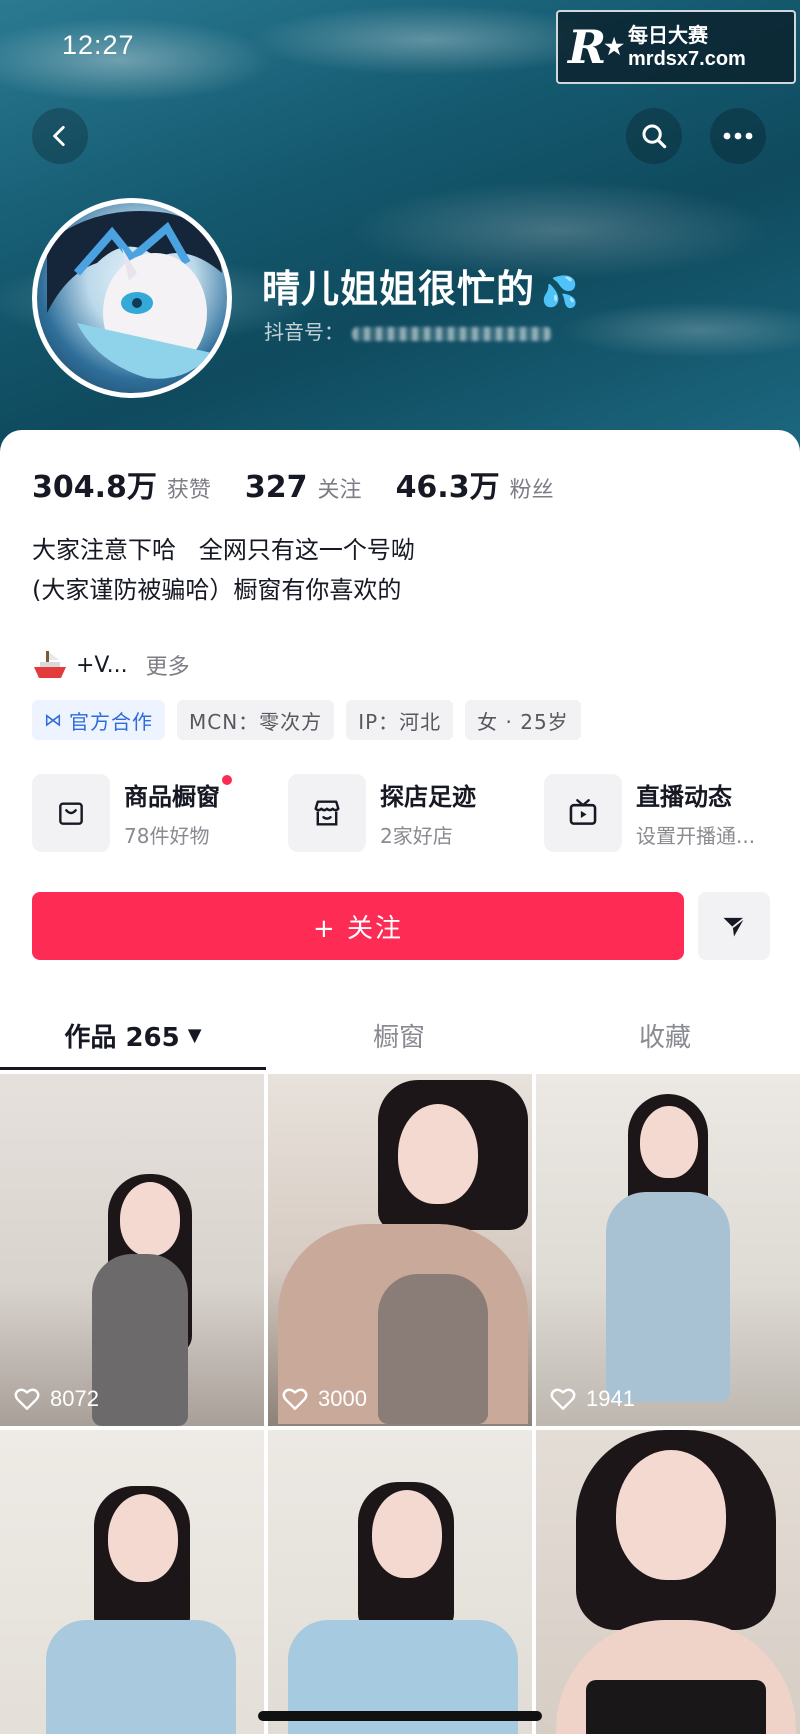 This screenshot has width=800, height=1734. I want to click on tag-label: MCN：零次方, so click(256, 721).